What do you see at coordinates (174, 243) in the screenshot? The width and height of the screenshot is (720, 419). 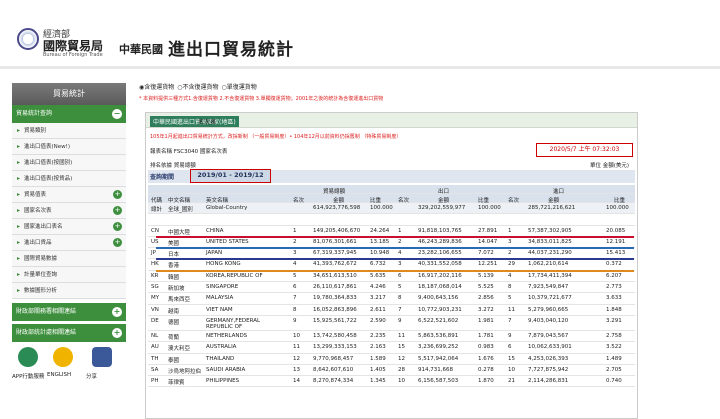 I see `table-cell: 美國` at bounding box center [174, 243].